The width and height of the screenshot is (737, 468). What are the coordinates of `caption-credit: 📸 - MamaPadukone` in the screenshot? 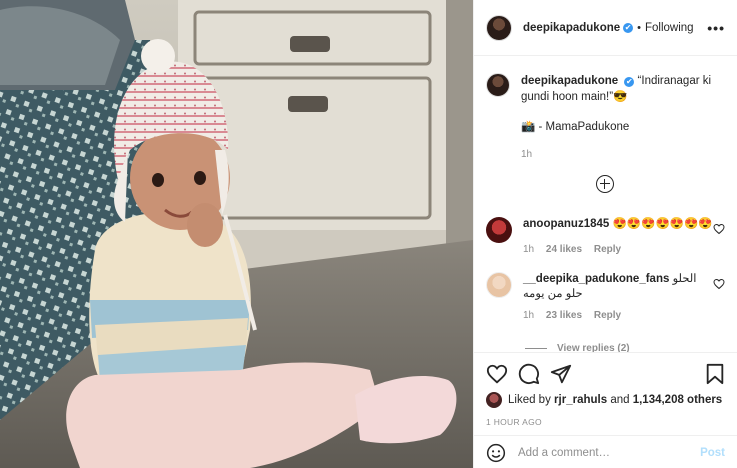 It's located at (575, 127).